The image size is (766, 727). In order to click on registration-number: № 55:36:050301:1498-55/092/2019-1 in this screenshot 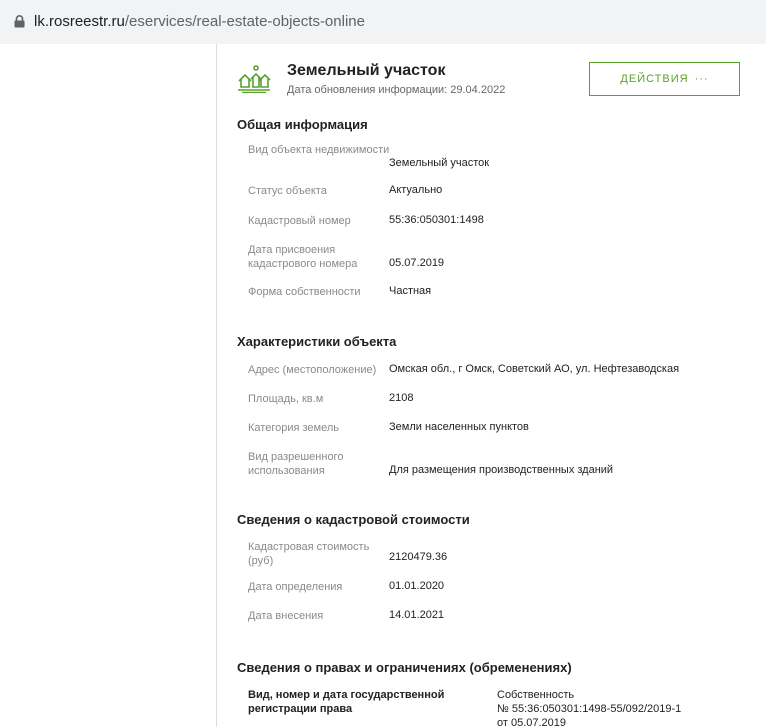, I will do `click(589, 709)`.